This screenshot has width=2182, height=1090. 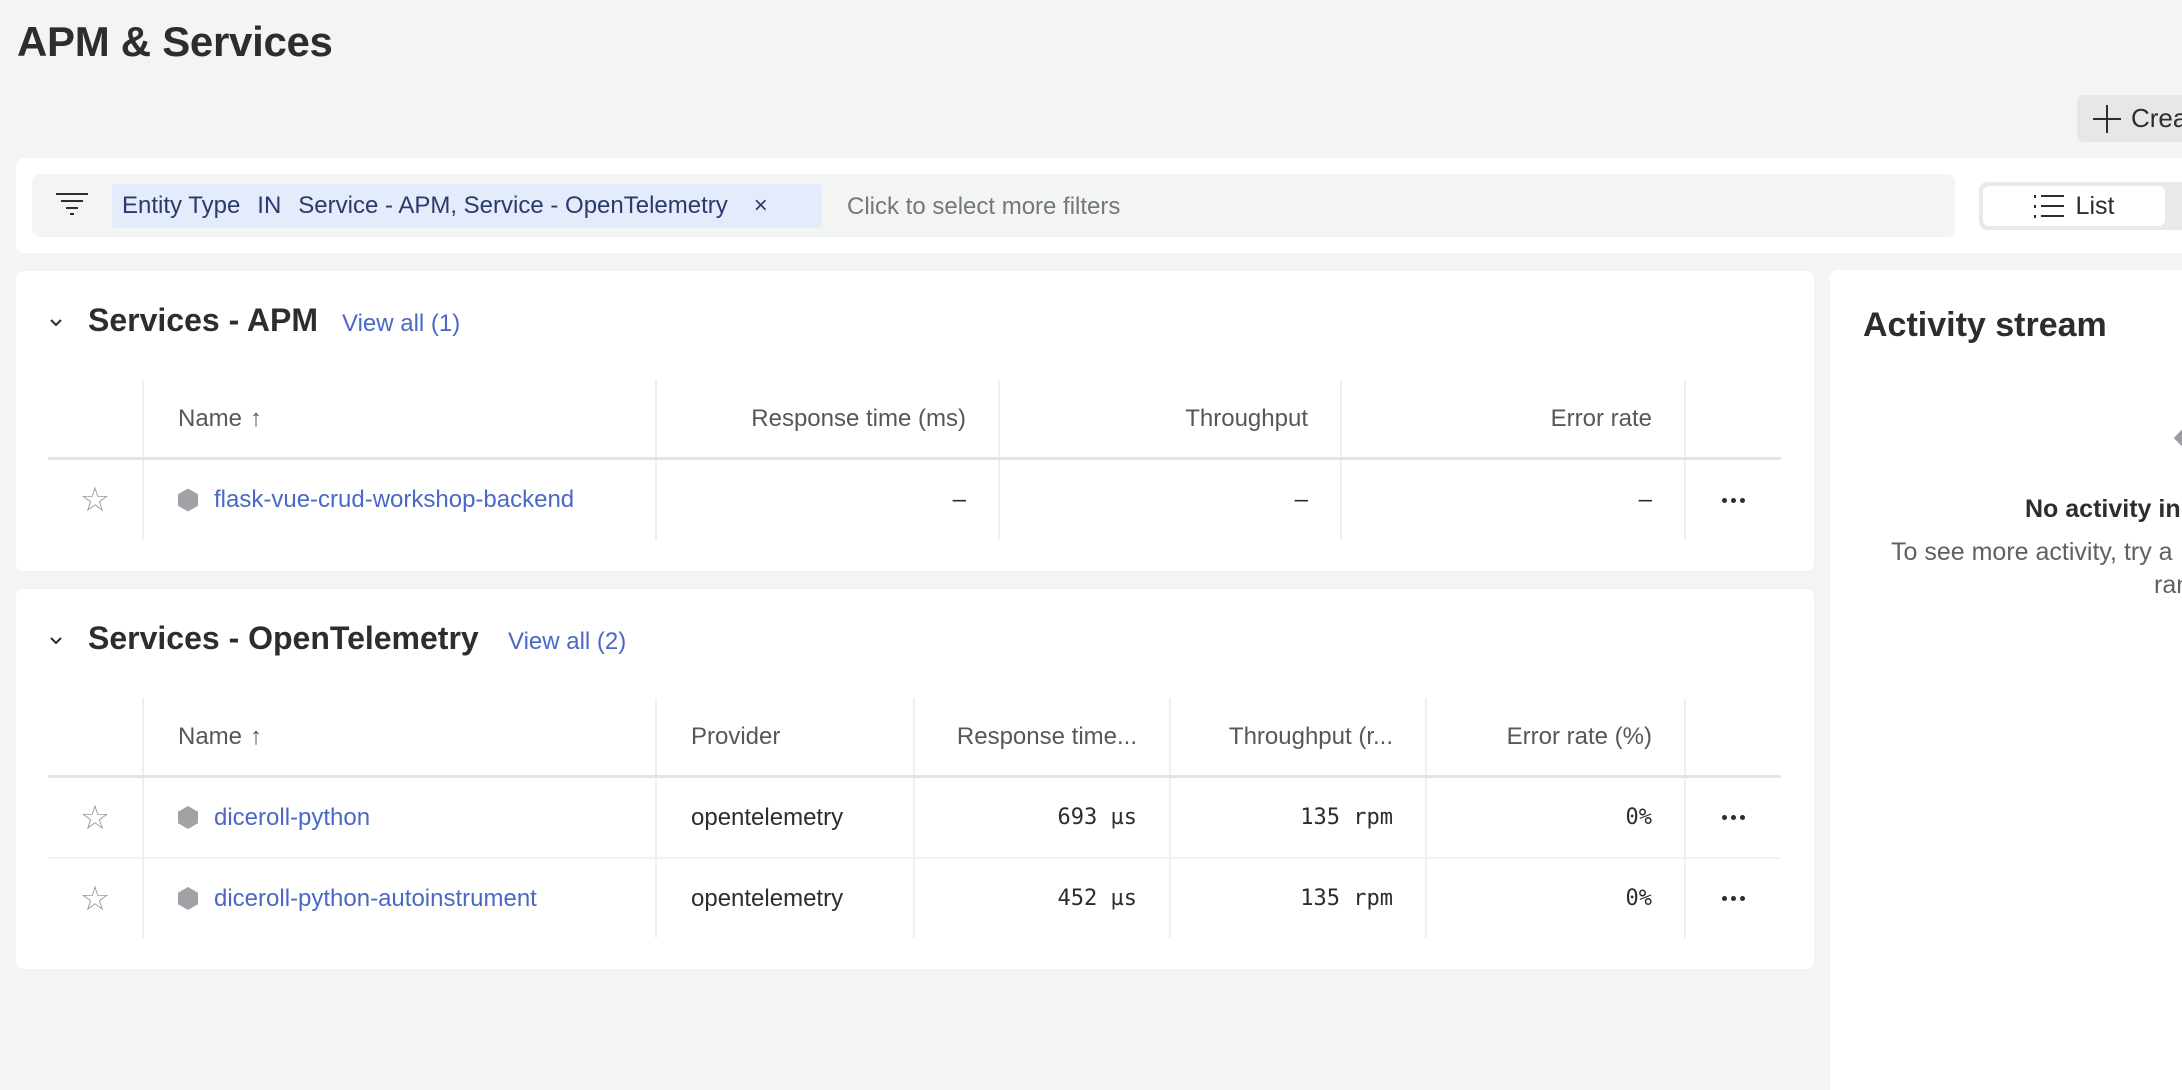 I want to click on entity-name-link: diceroll-python-autoinstrument, so click(x=375, y=899).